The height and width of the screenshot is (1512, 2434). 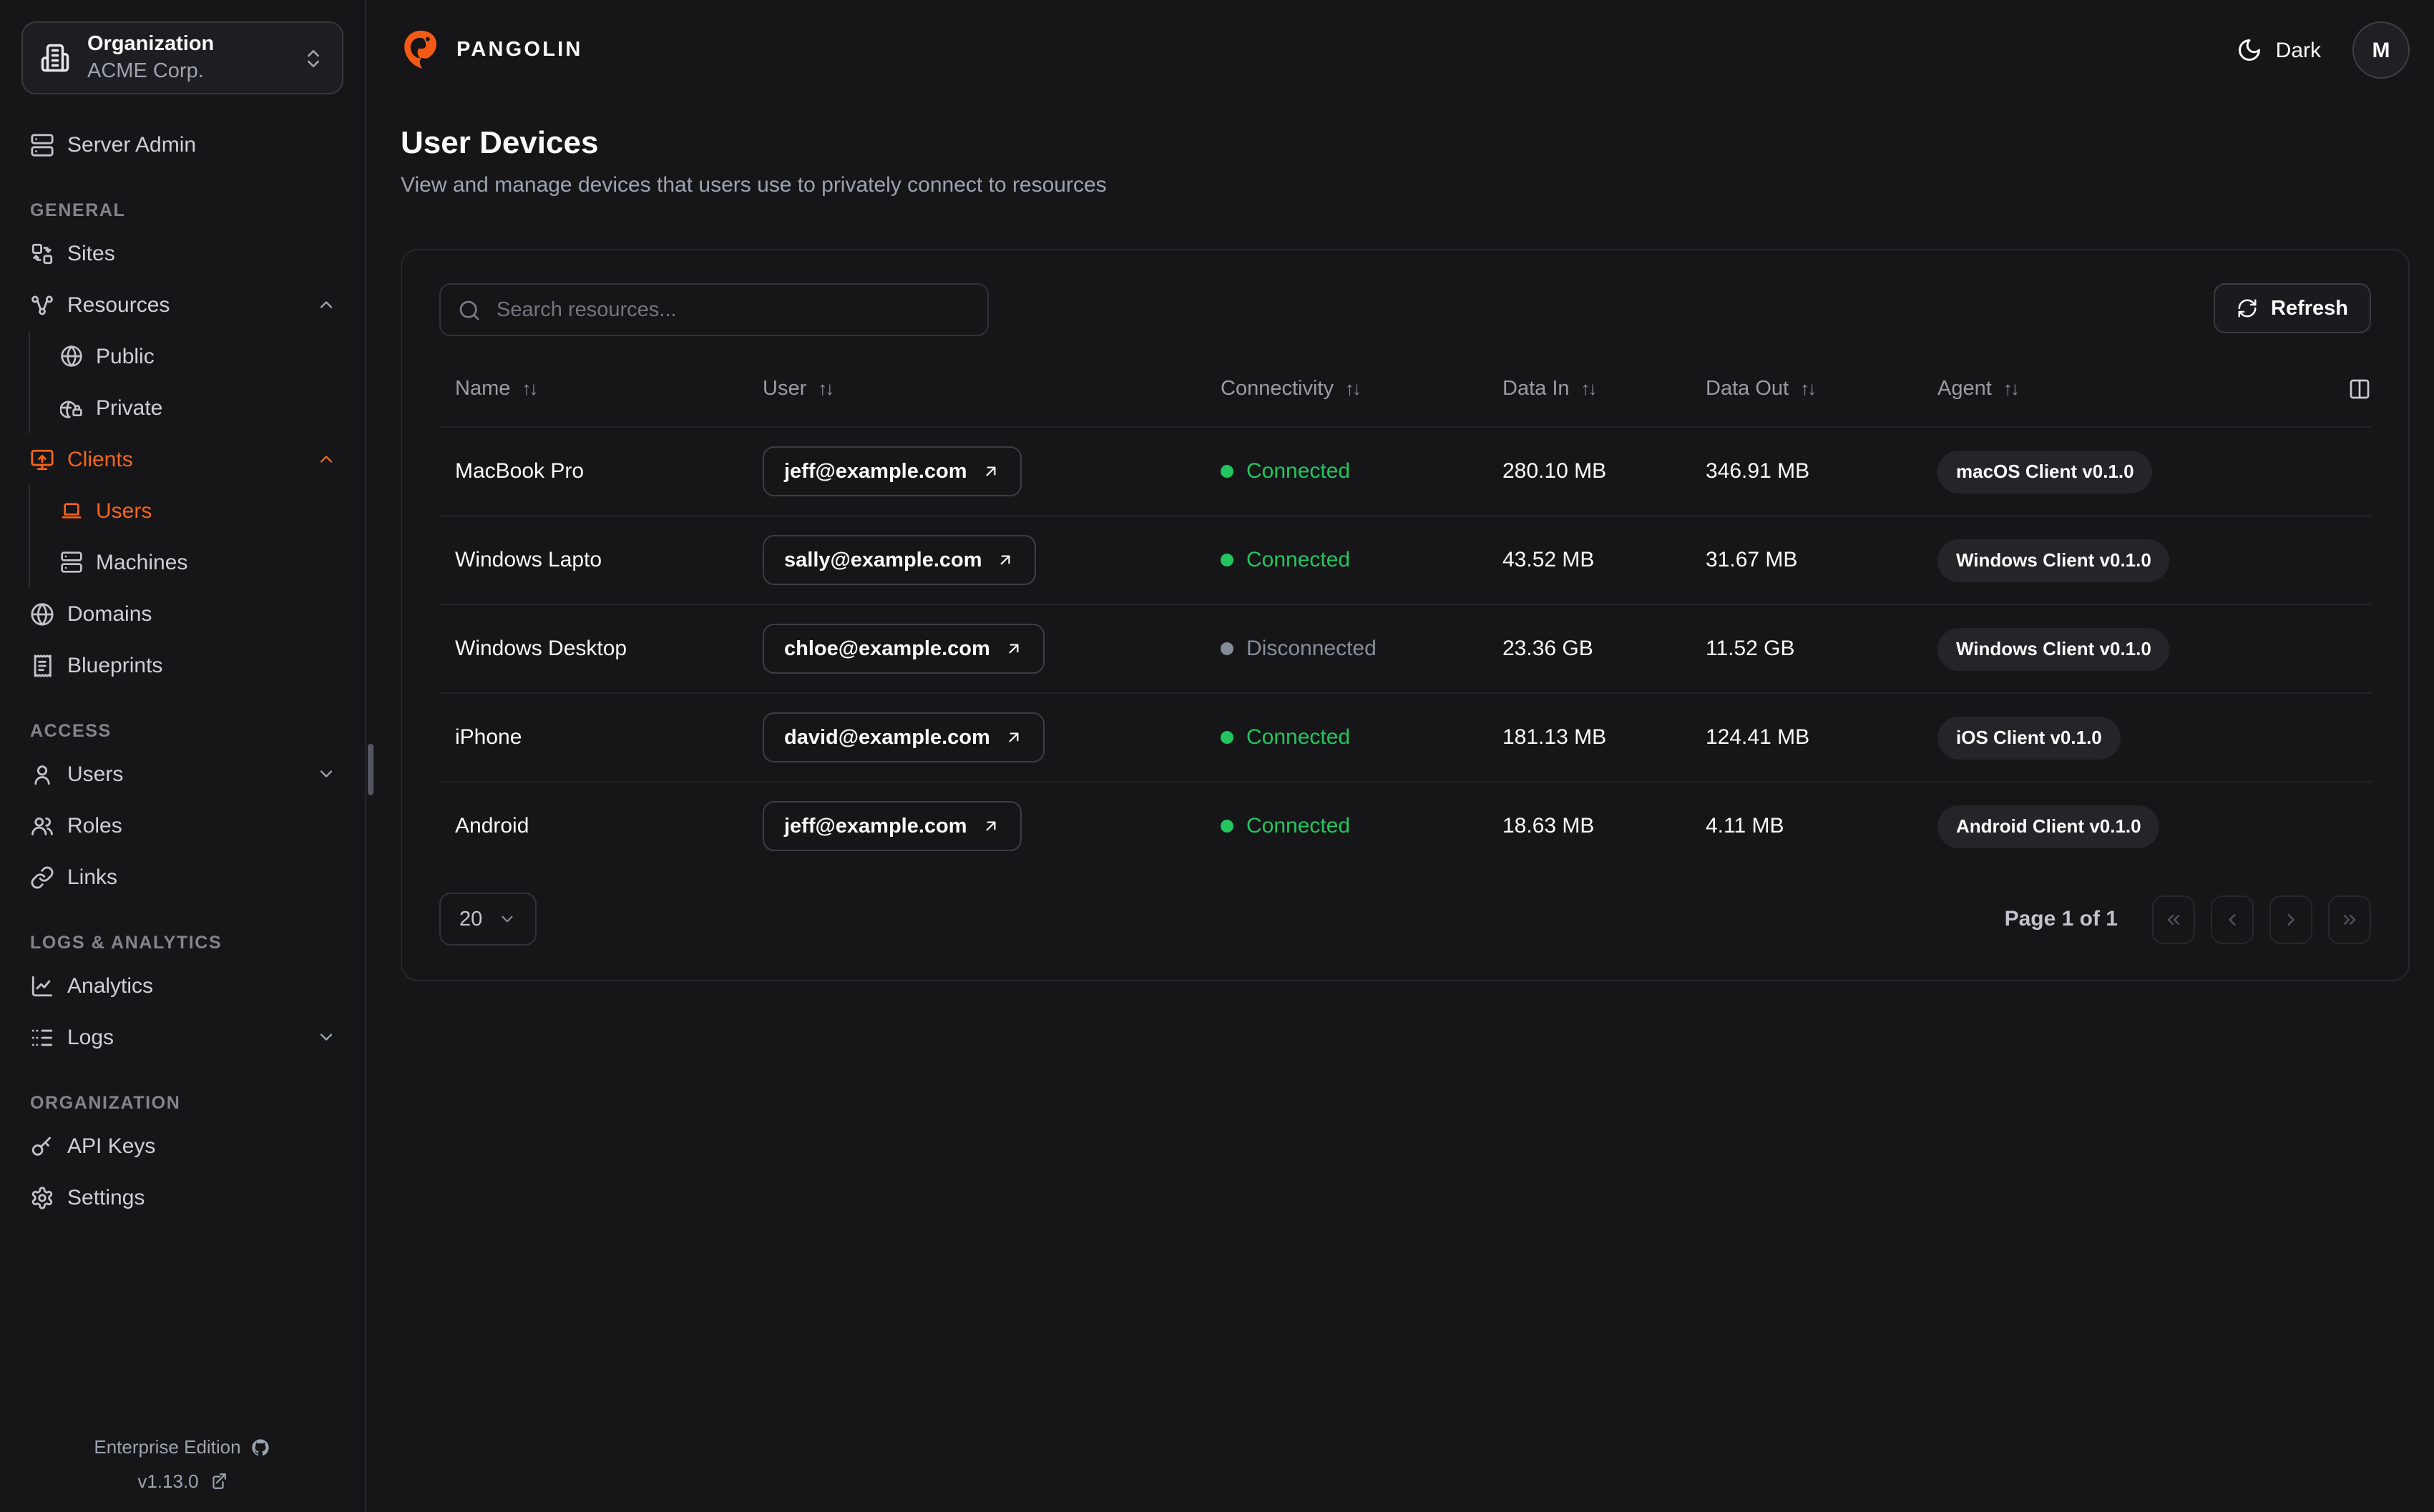 What do you see at coordinates (42, 1037) in the screenshot?
I see `list-icon` at bounding box center [42, 1037].